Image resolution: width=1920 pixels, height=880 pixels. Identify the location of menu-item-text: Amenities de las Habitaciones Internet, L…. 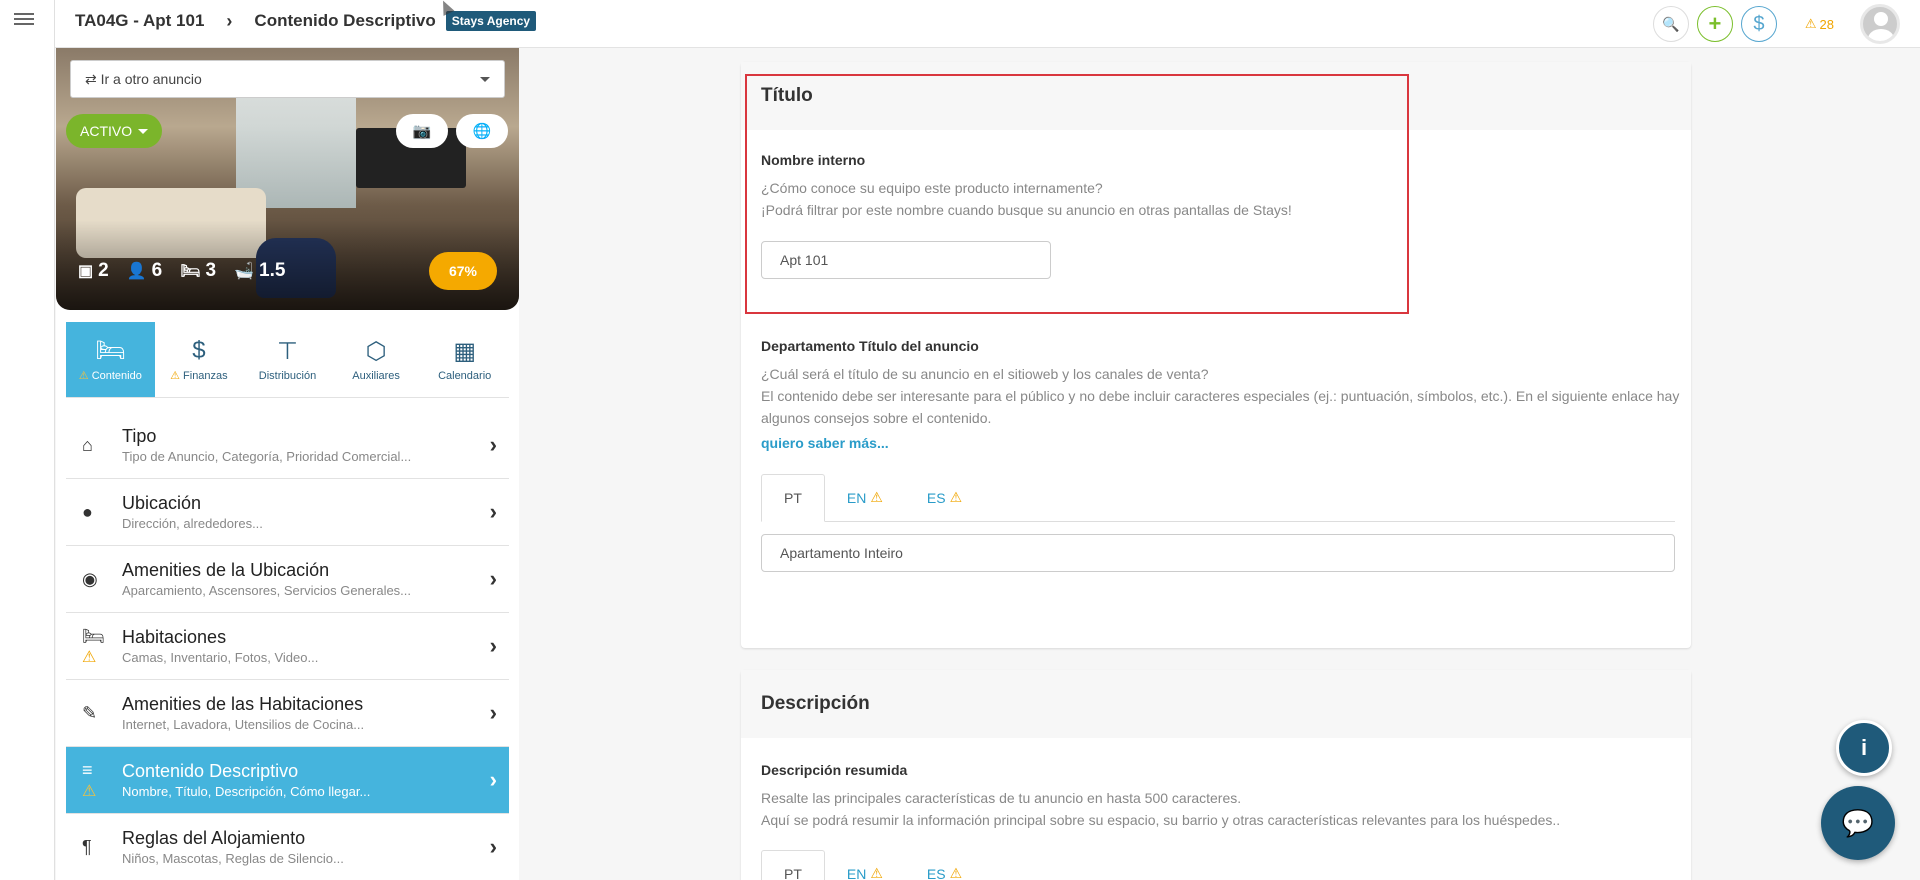
(306, 713).